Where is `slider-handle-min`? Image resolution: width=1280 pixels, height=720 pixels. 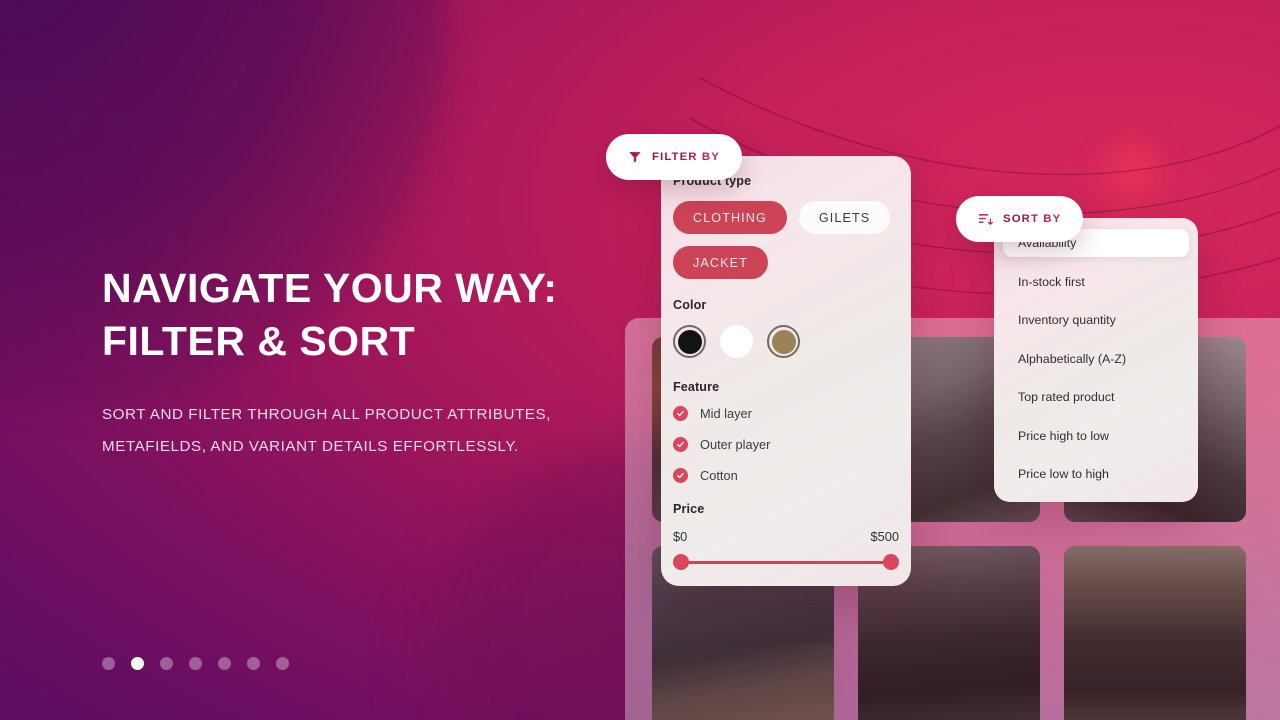 slider-handle-min is located at coordinates (681, 562).